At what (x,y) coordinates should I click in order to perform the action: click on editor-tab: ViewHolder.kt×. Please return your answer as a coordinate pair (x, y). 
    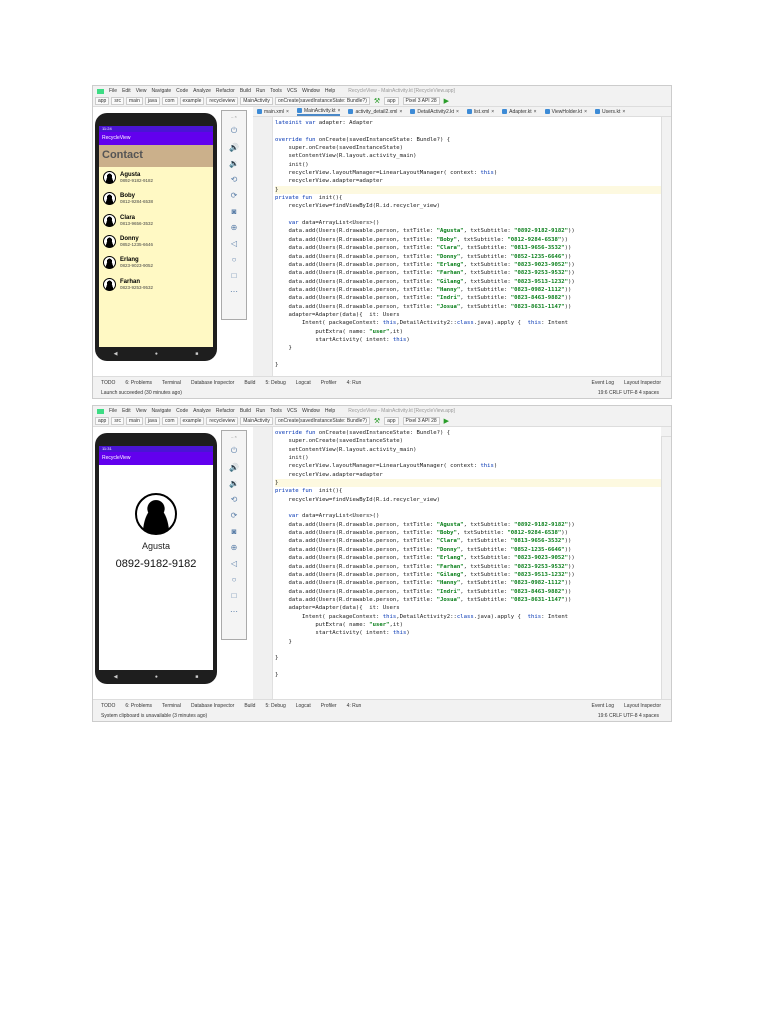
    Looking at the image, I should click on (565, 112).